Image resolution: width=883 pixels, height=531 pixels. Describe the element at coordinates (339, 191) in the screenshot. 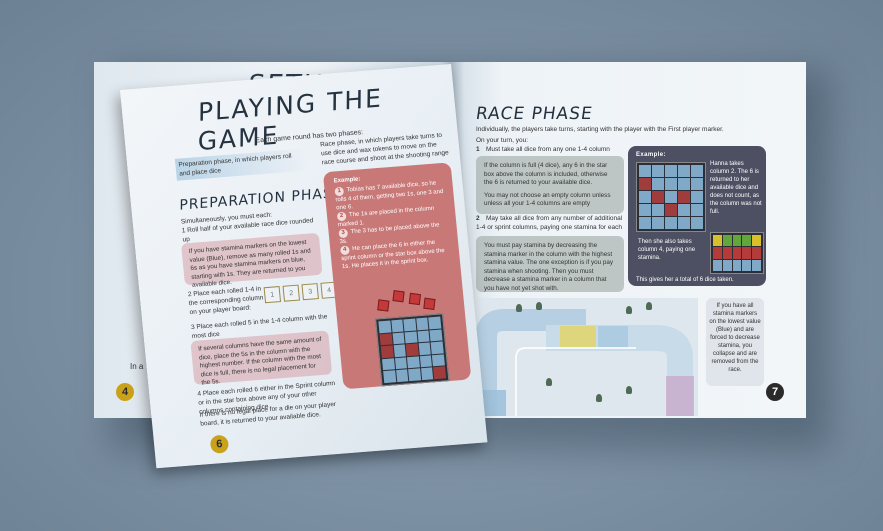

I see `bullet-1-icon: 1` at that location.